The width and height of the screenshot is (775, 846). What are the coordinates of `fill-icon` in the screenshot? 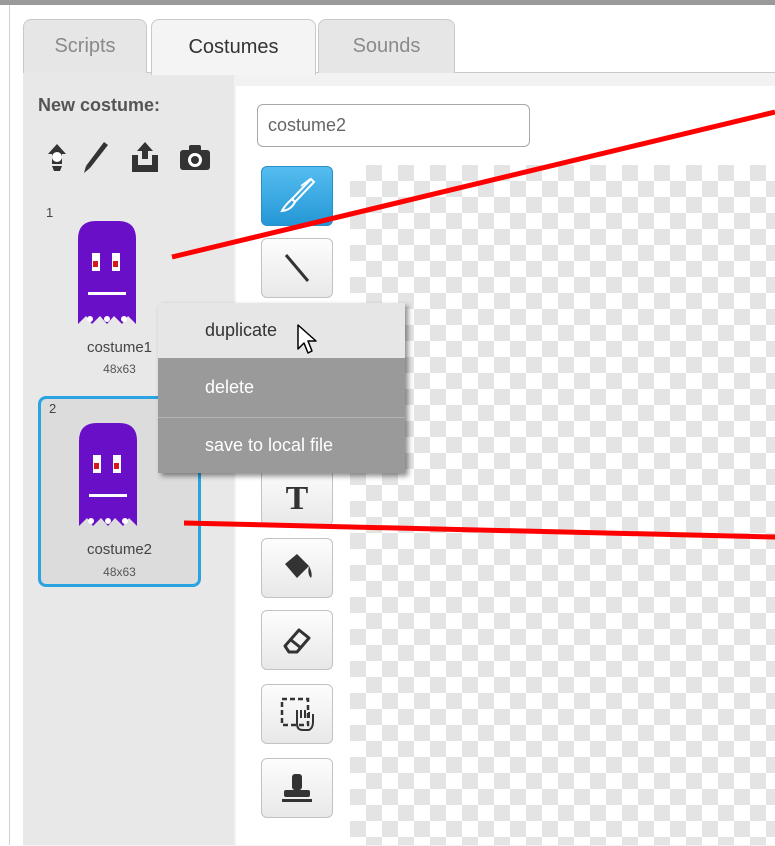 It's located at (298, 566).